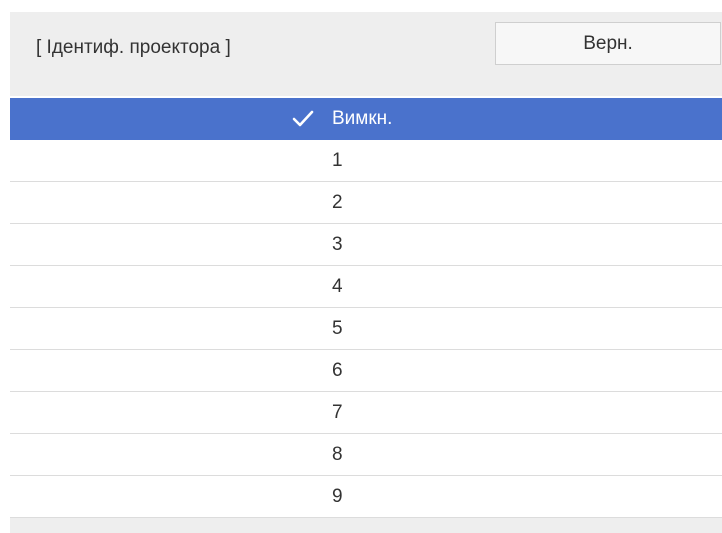 This screenshot has width=722, height=533. What do you see at coordinates (366, 371) in the screenshot?
I see `list-item: 6` at bounding box center [366, 371].